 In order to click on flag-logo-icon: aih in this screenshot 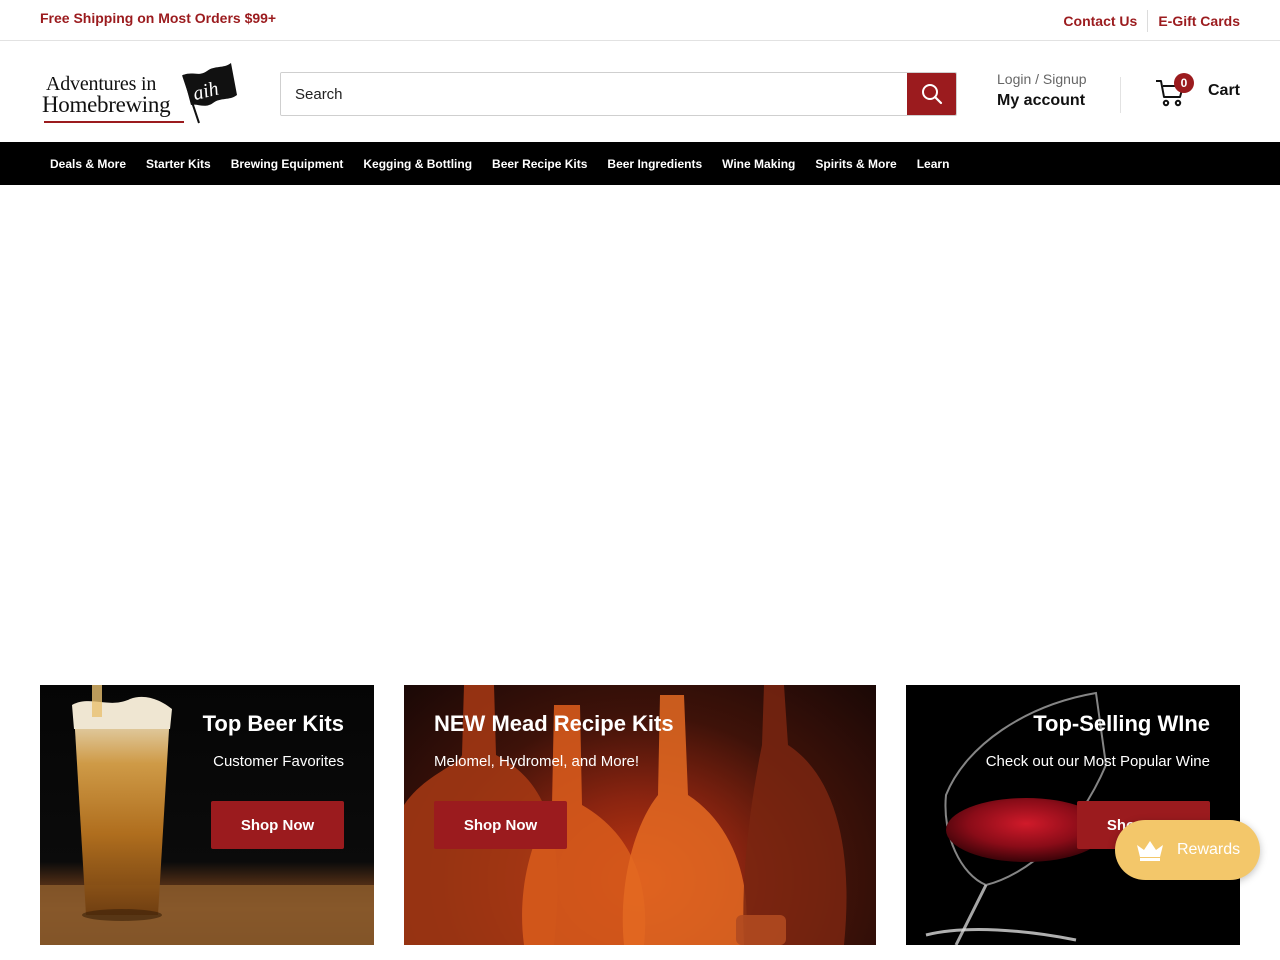, I will do `click(209, 93)`.